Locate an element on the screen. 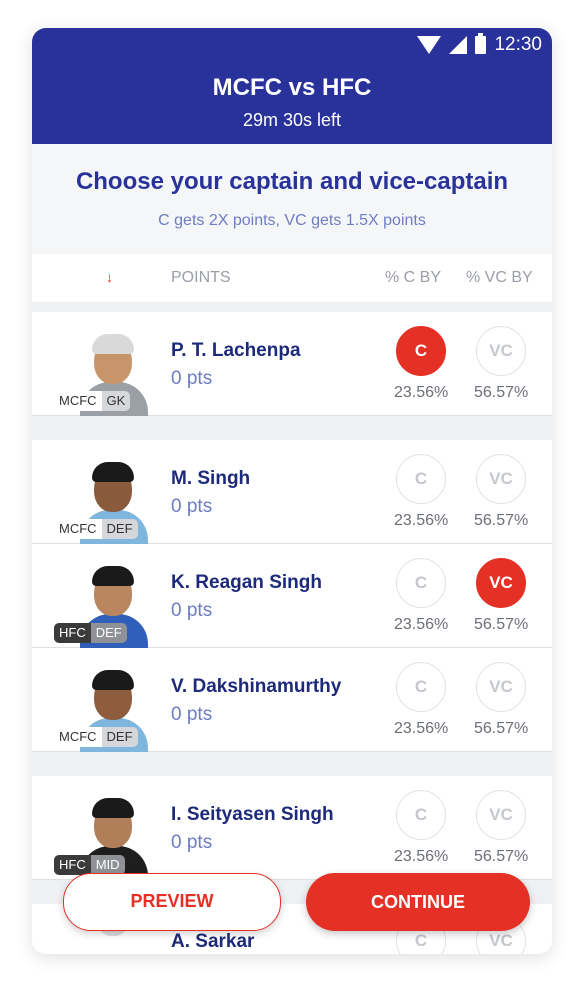 This screenshot has width=584, height=990. vc-by-column-header: % VC BY is located at coordinates (499, 278).